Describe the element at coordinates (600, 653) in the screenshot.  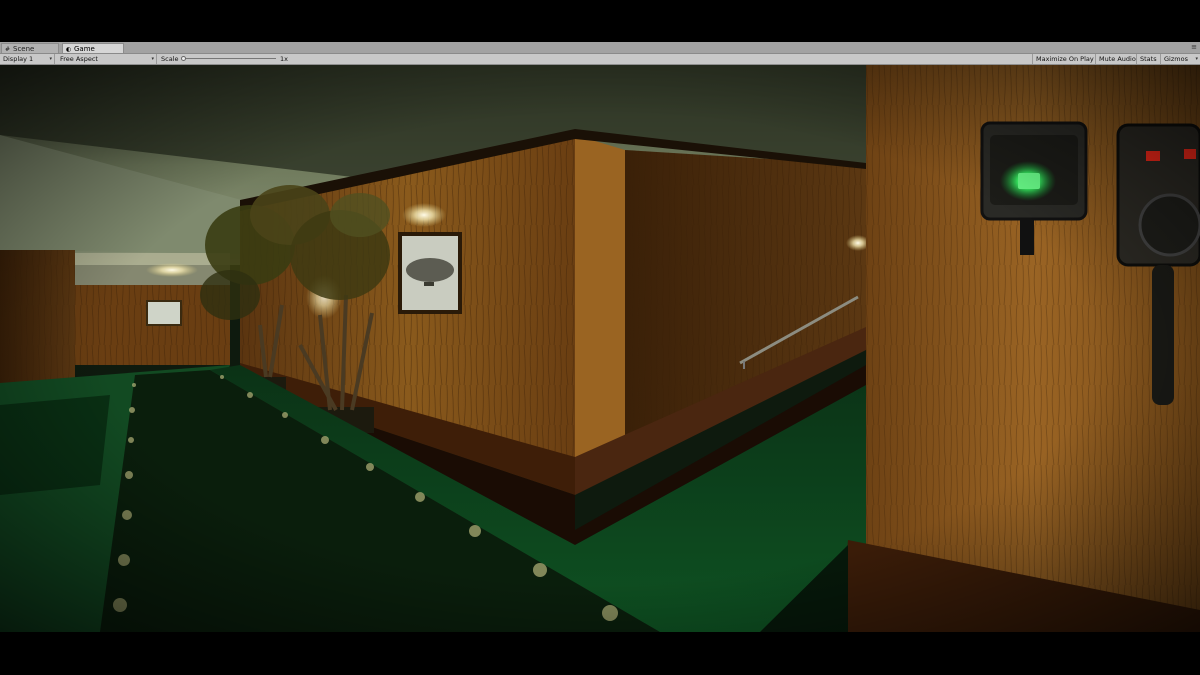
I see `letterbox-bottom` at that location.